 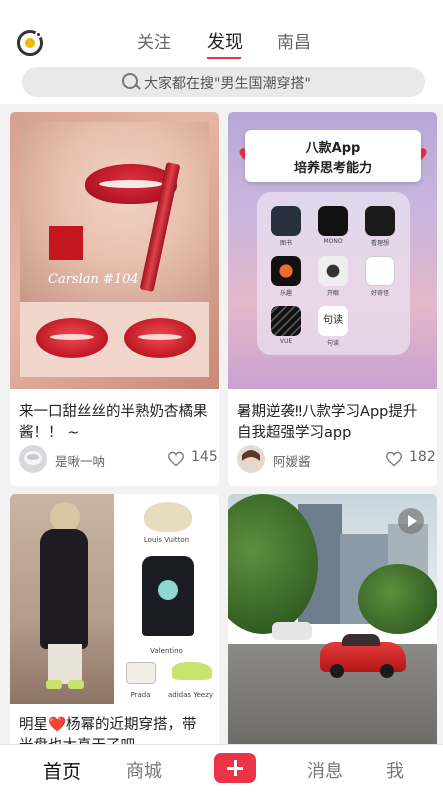 I want to click on plus-icon-vertical, so click(x=235, y=768).